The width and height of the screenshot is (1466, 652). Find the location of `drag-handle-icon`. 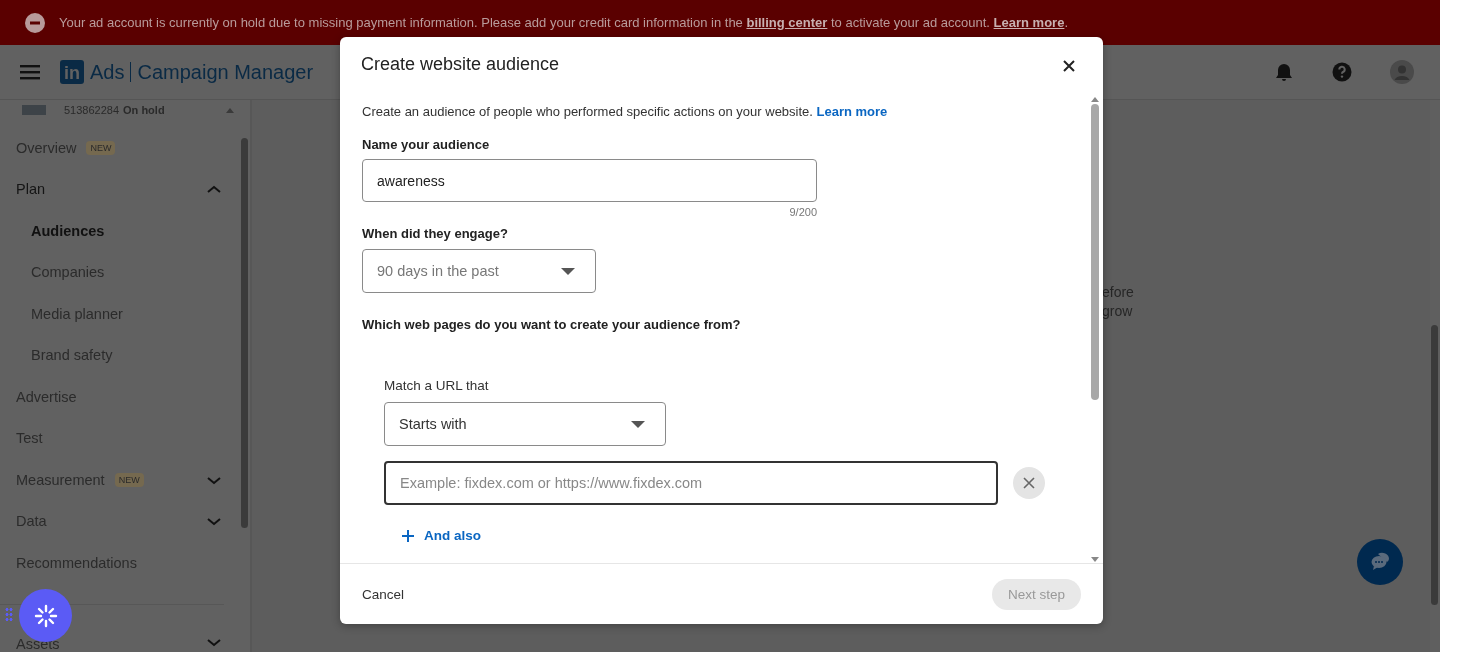

drag-handle-icon is located at coordinates (9, 614).